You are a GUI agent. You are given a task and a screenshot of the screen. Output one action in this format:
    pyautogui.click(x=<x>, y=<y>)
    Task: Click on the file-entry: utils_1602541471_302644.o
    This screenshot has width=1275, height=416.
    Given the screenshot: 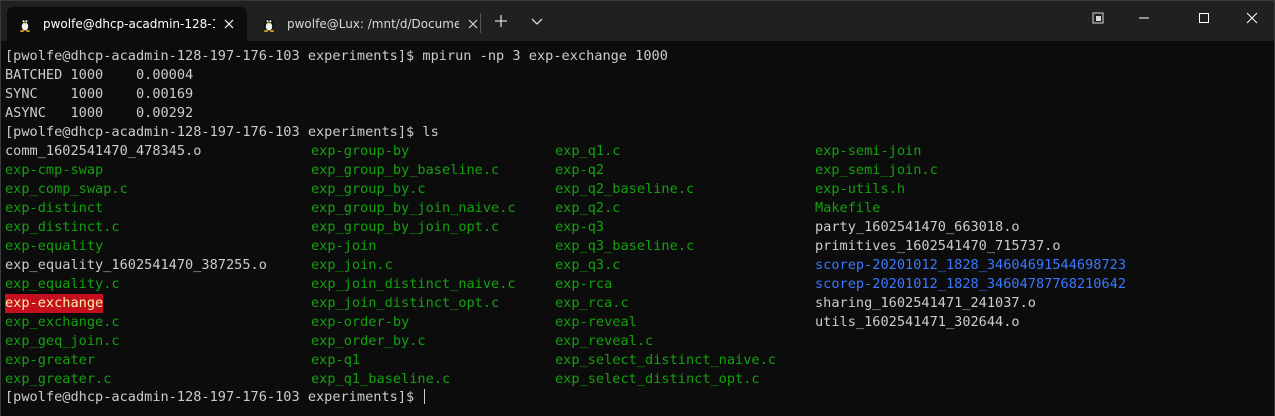 What is the action you would take?
    pyautogui.click(x=917, y=322)
    